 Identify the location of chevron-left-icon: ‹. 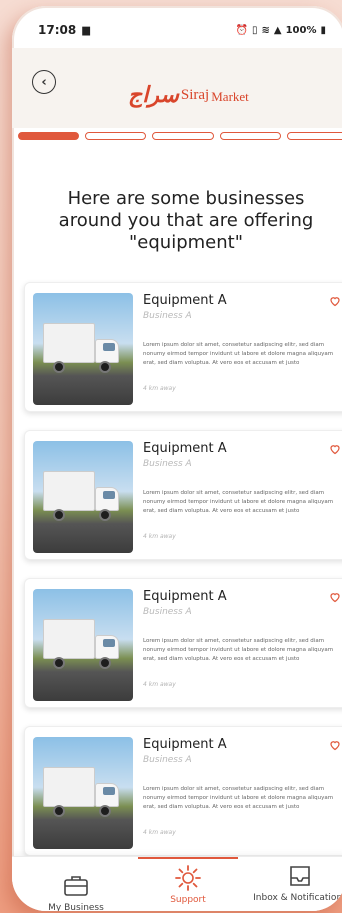
(44, 82).